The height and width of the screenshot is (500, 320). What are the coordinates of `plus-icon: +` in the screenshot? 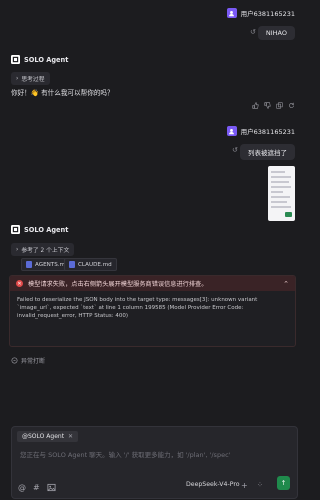 It's located at (244, 485).